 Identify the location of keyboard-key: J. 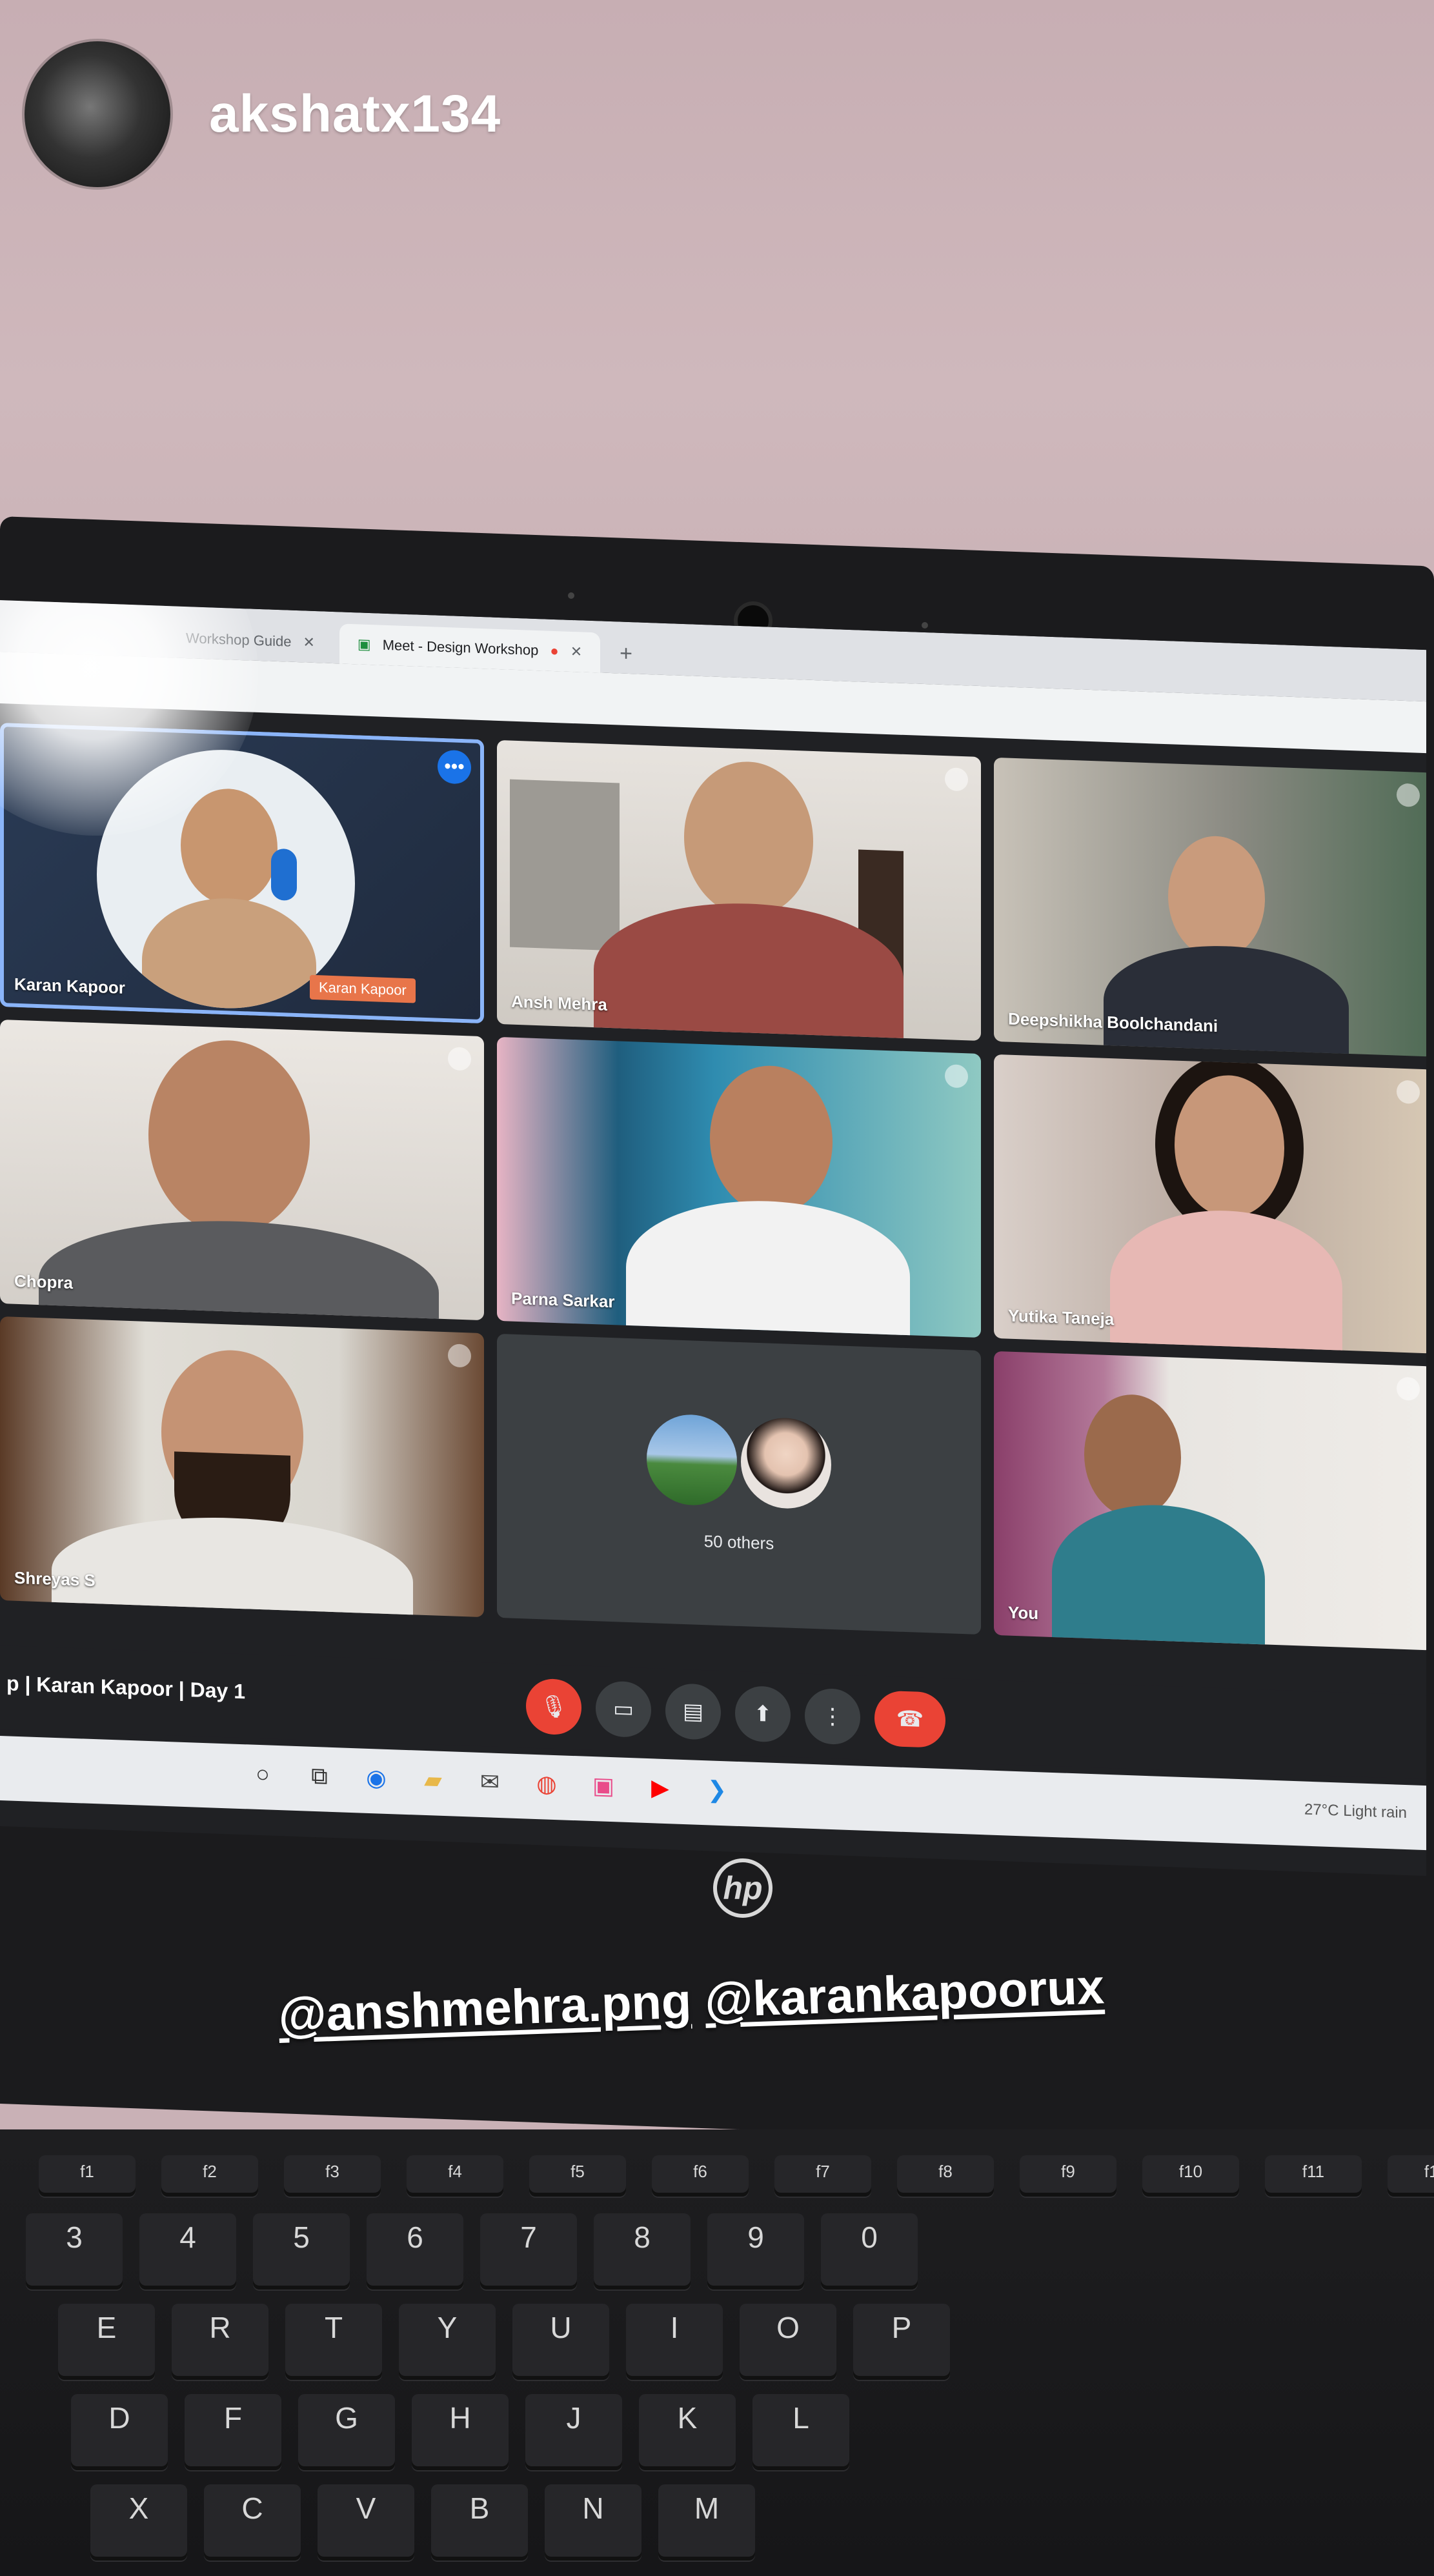
(573, 2432).